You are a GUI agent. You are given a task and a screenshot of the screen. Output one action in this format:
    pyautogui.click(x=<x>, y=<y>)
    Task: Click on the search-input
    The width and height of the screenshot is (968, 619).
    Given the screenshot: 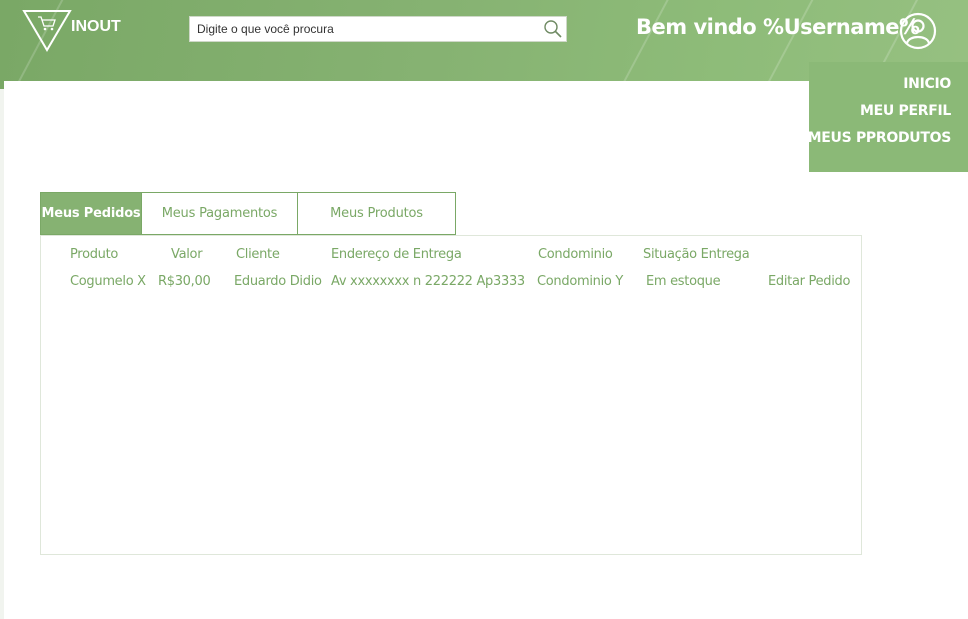 What is the action you would take?
    pyautogui.click(x=360, y=29)
    